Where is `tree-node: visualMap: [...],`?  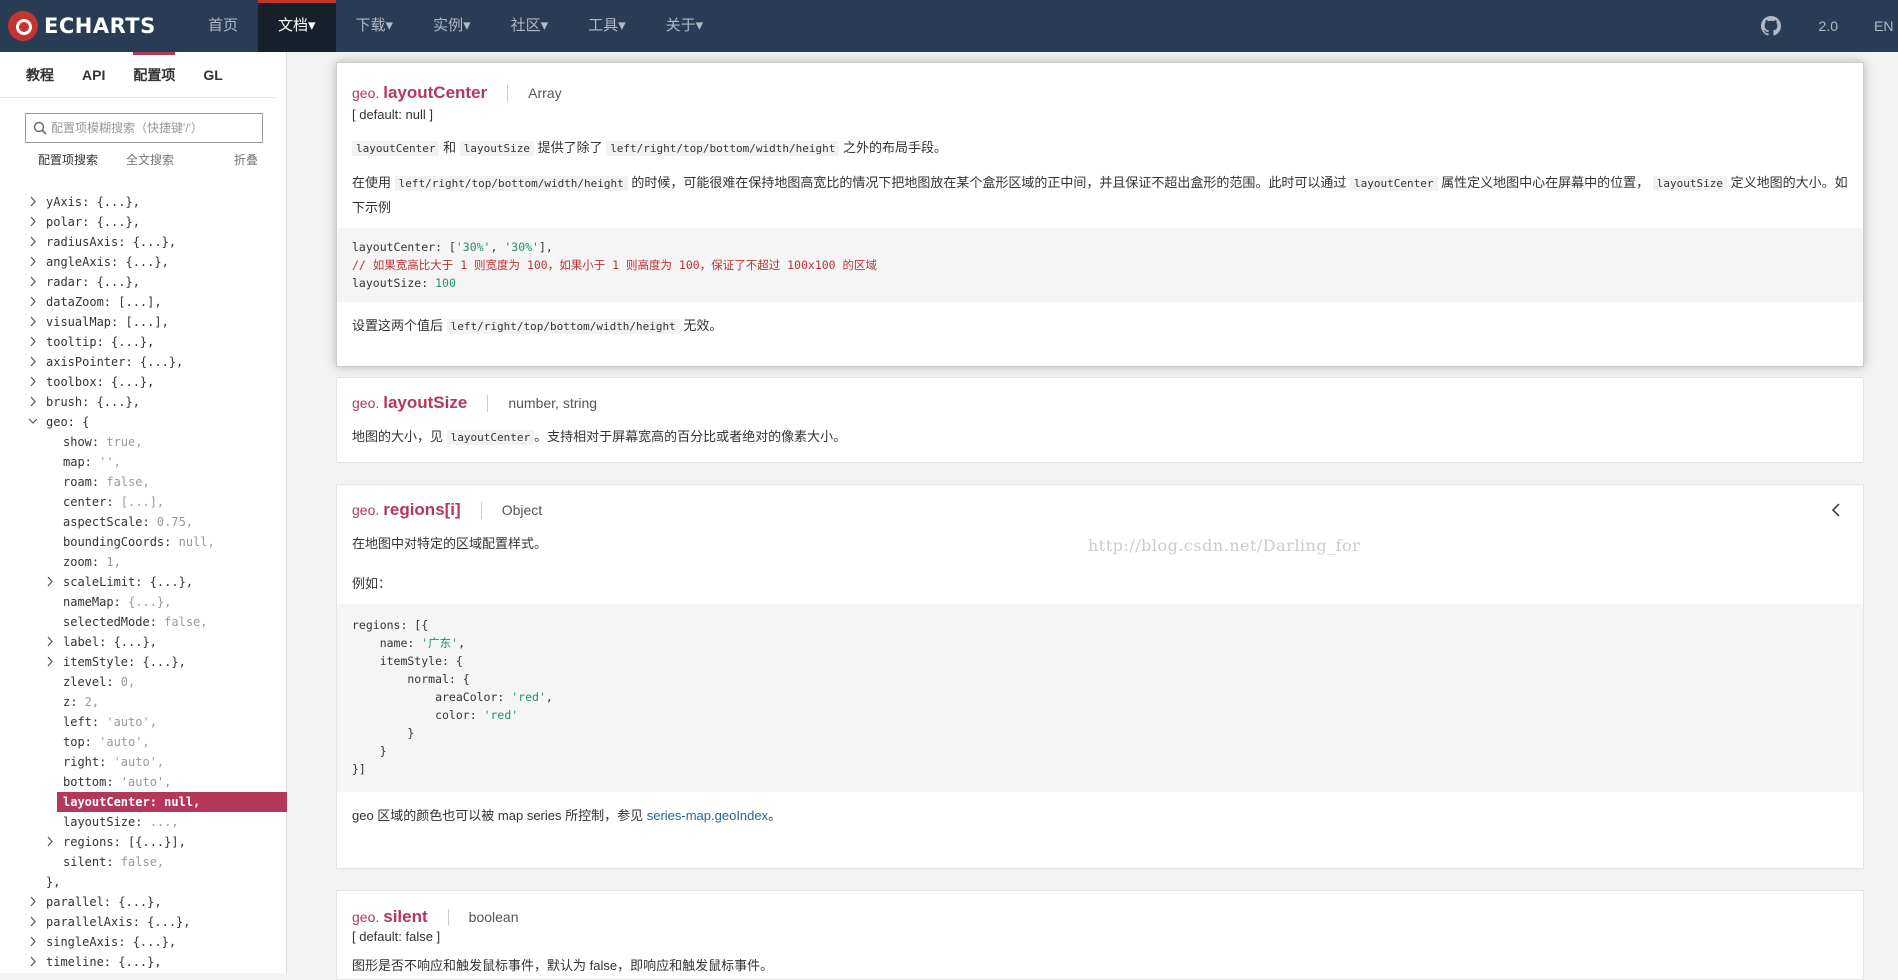 tree-node: visualMap: [...], is located at coordinates (143, 322).